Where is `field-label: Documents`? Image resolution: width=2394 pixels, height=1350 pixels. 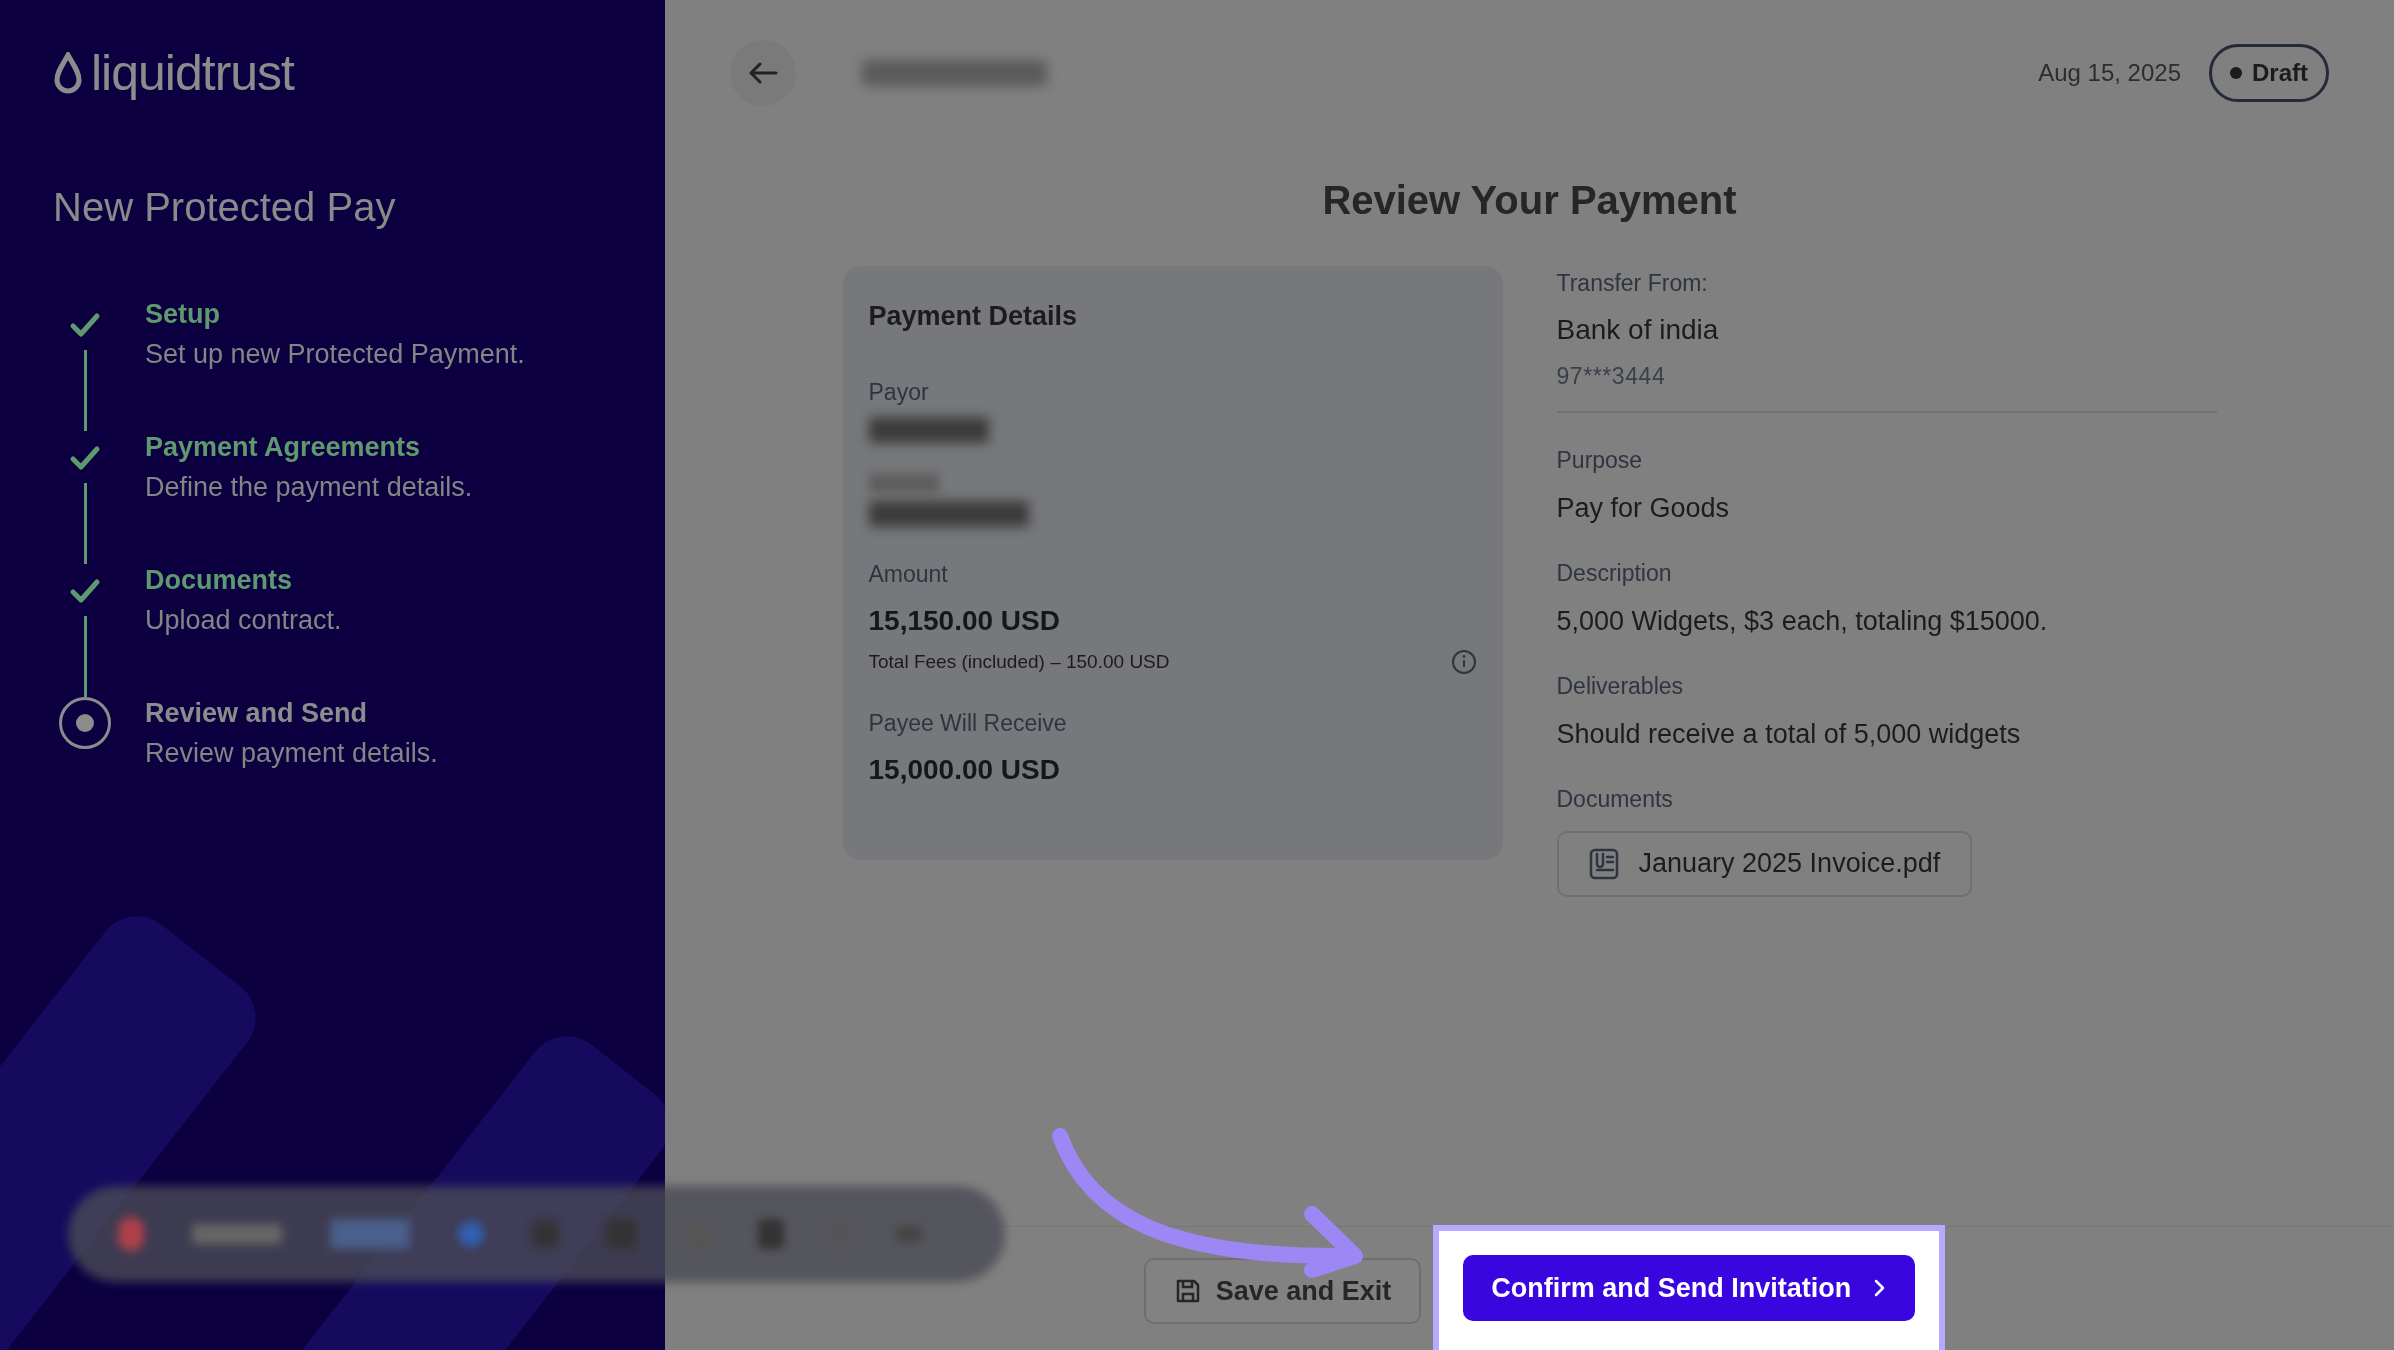
field-label: Documents is located at coordinates (1614, 799).